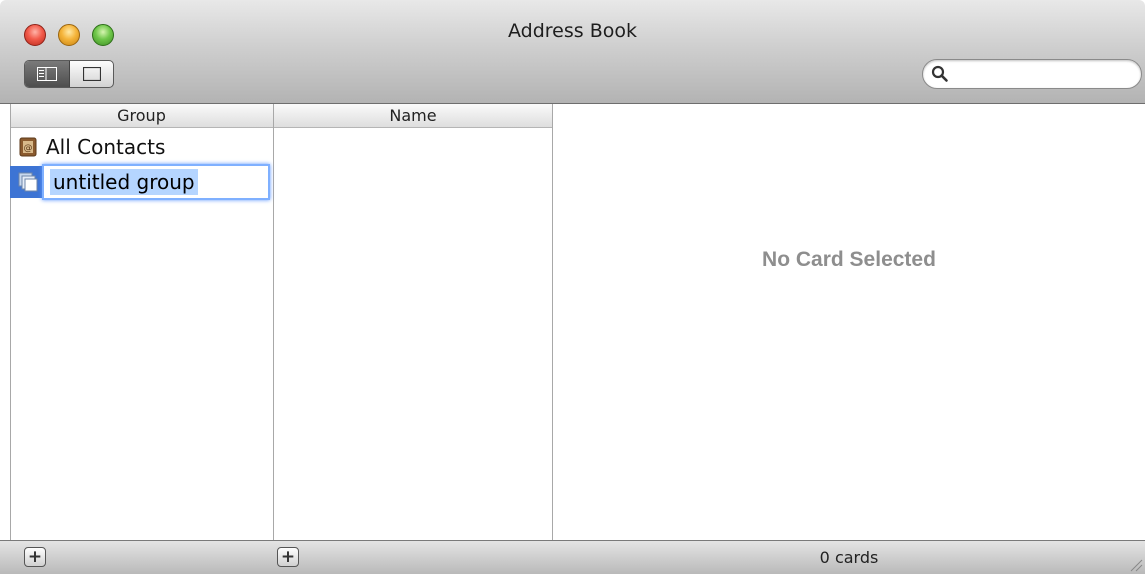  I want to click on group-label: All Contacts, so click(106, 147).